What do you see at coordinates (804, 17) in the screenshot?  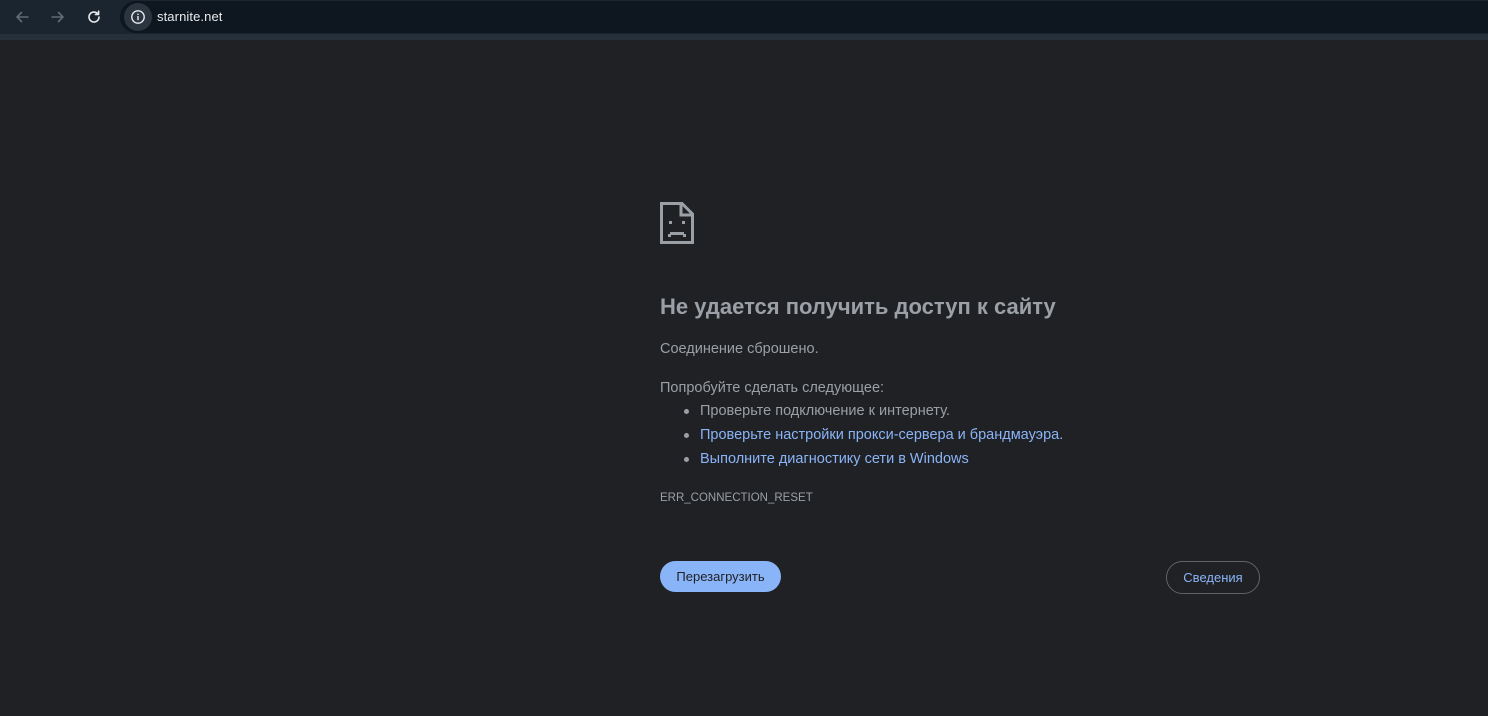 I see `address-bar: starnite.net` at bounding box center [804, 17].